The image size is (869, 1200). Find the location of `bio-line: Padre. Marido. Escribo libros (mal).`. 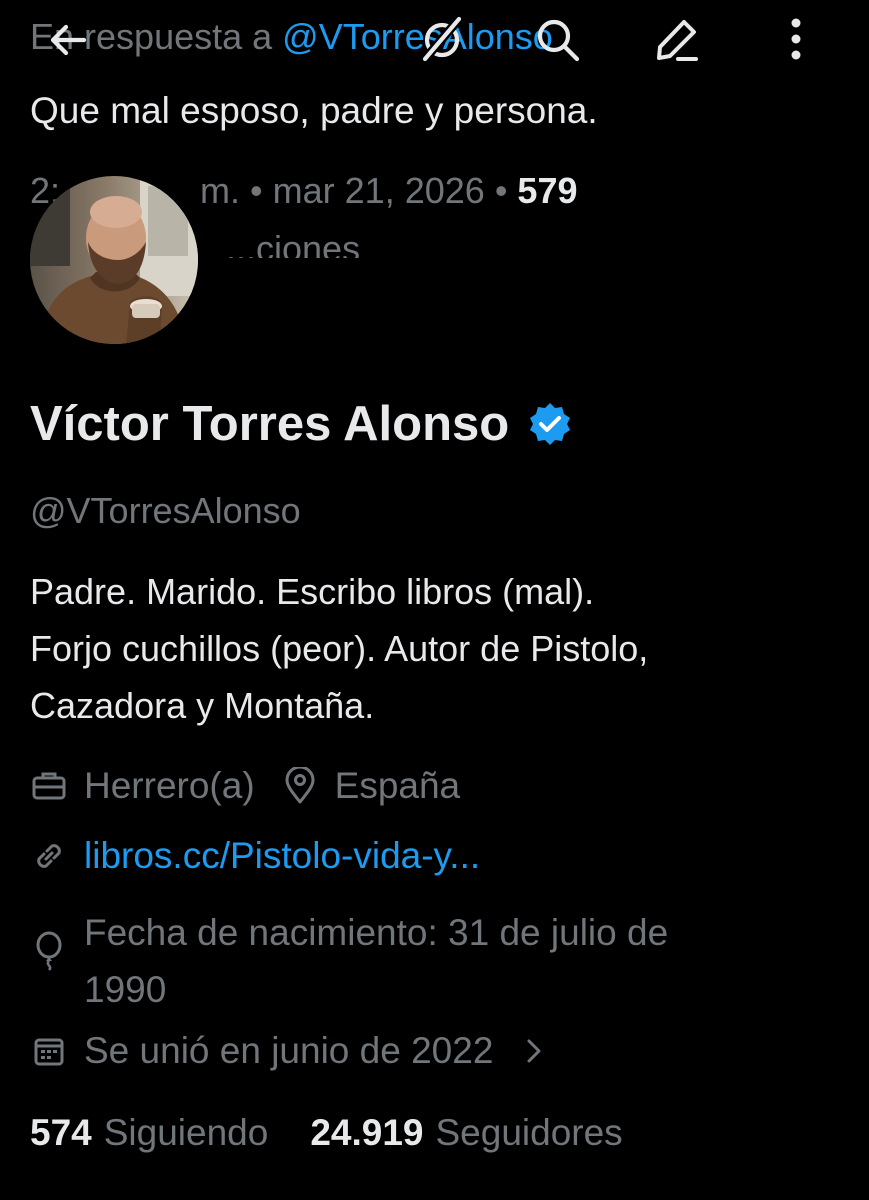

bio-line: Padre. Marido. Escribo libros (mal). is located at coordinates (312, 591).